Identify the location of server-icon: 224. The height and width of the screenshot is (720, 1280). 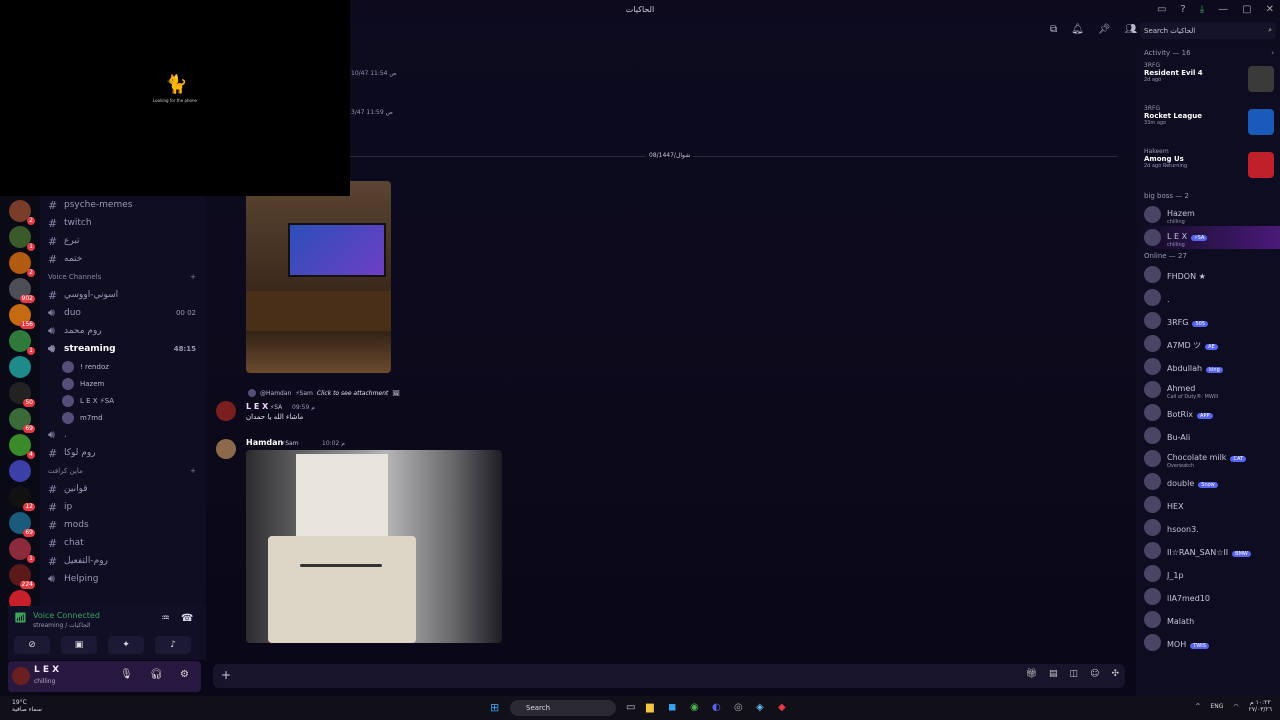
(22, 576).